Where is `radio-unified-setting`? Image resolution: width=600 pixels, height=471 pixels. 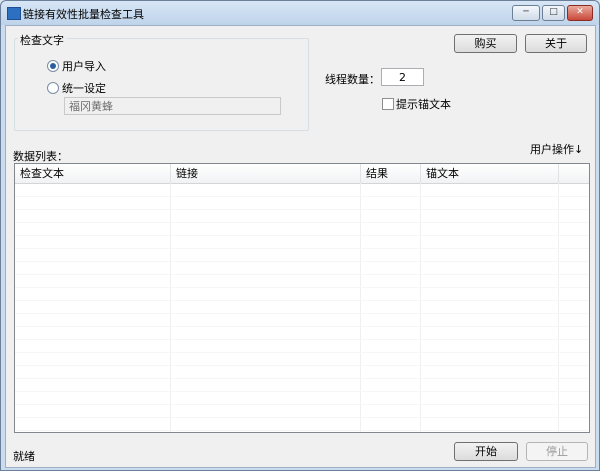
radio-unified-setting is located at coordinates (53, 88).